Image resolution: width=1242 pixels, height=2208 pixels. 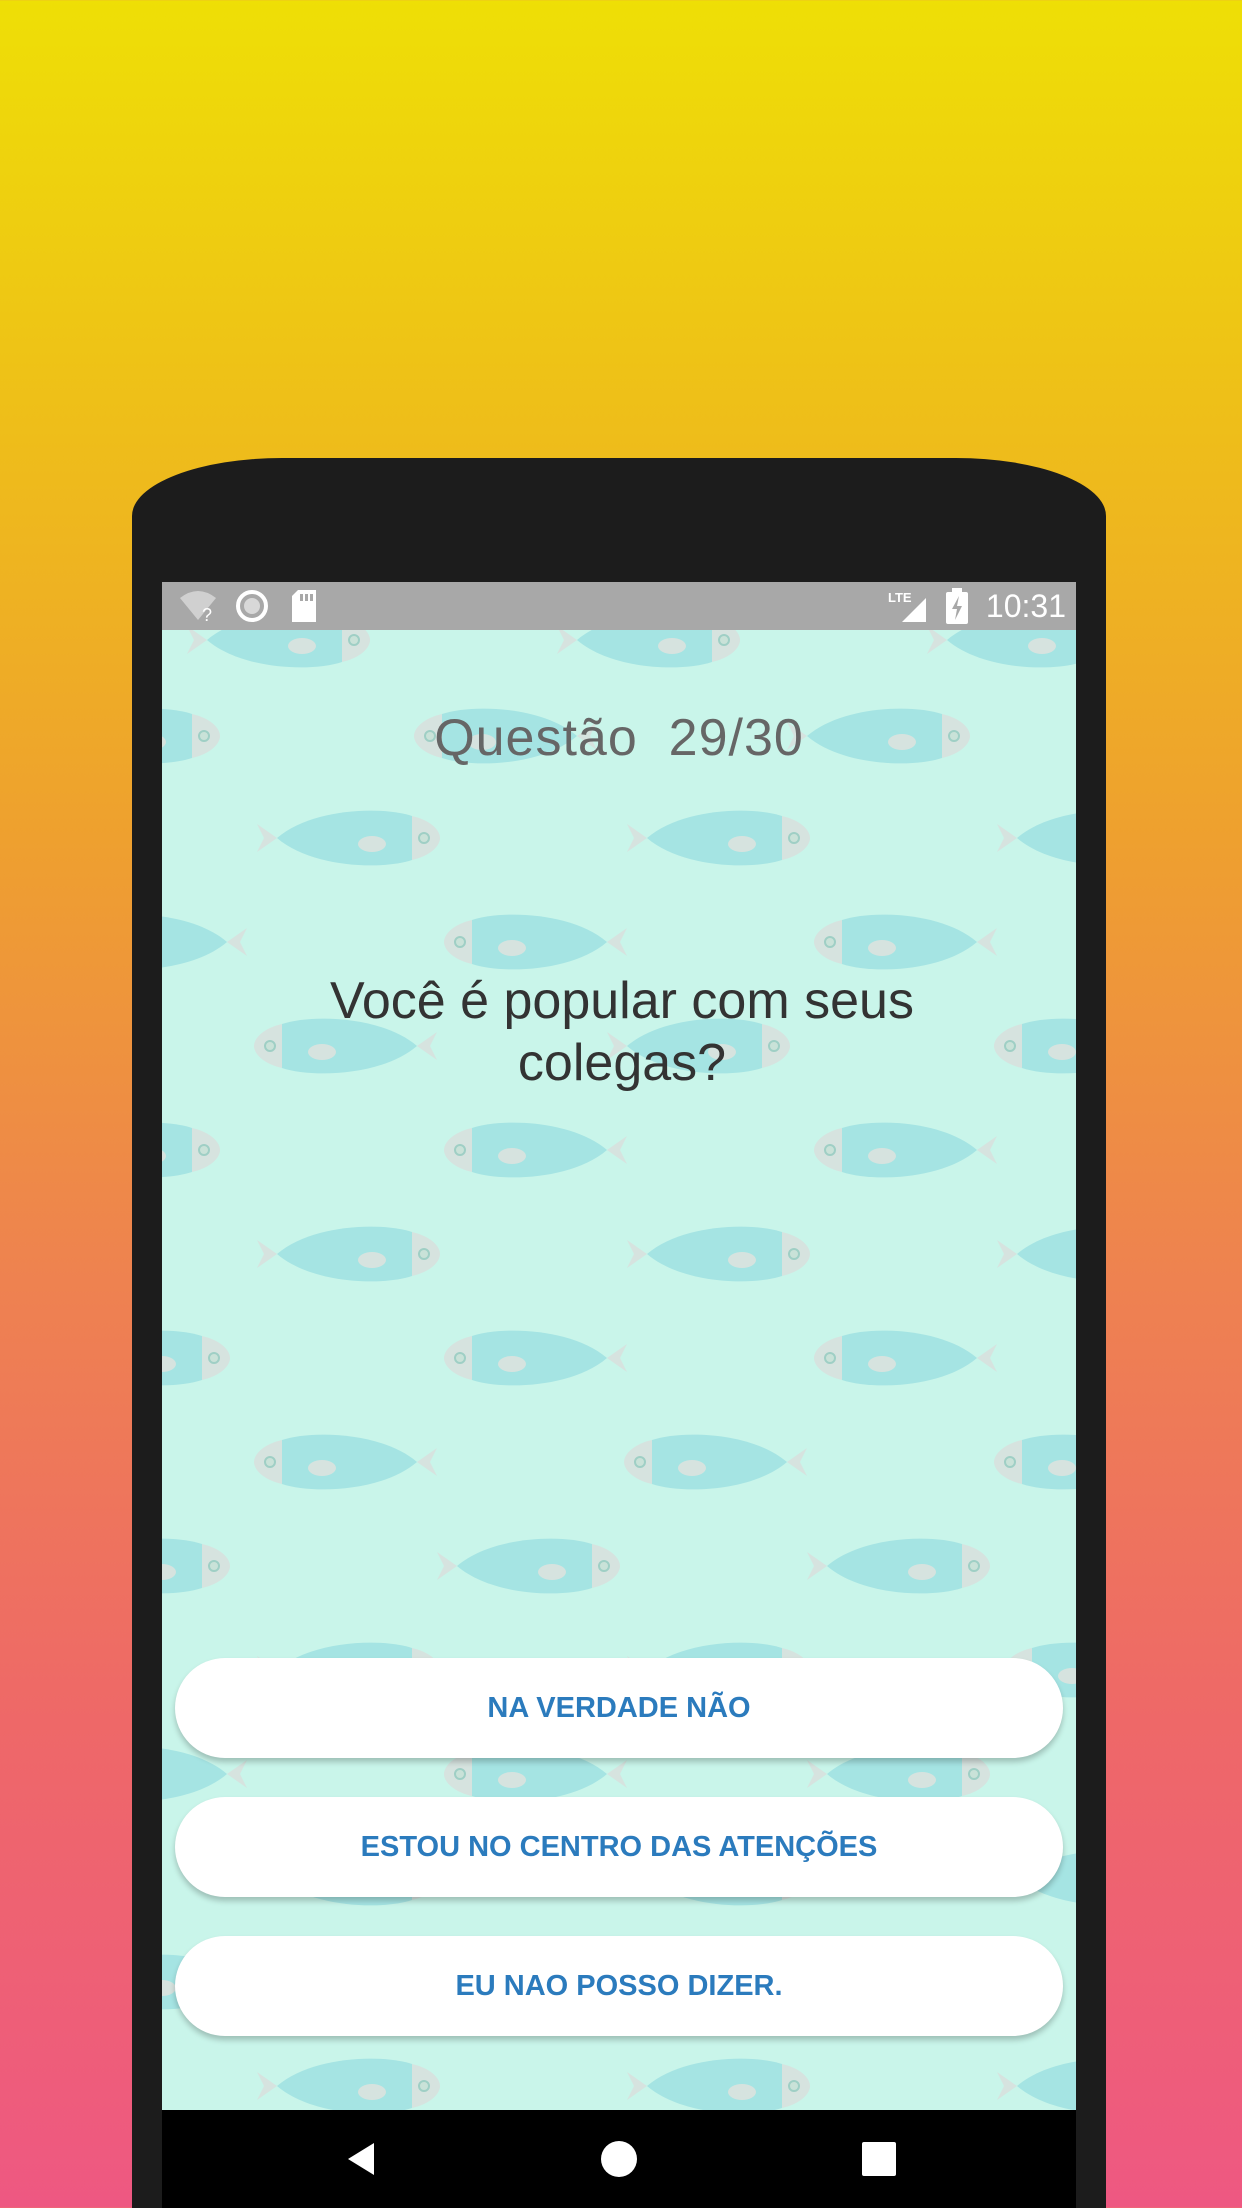 I want to click on answer-button-1: NA VERDADE NÃO, so click(x=619, y=1708).